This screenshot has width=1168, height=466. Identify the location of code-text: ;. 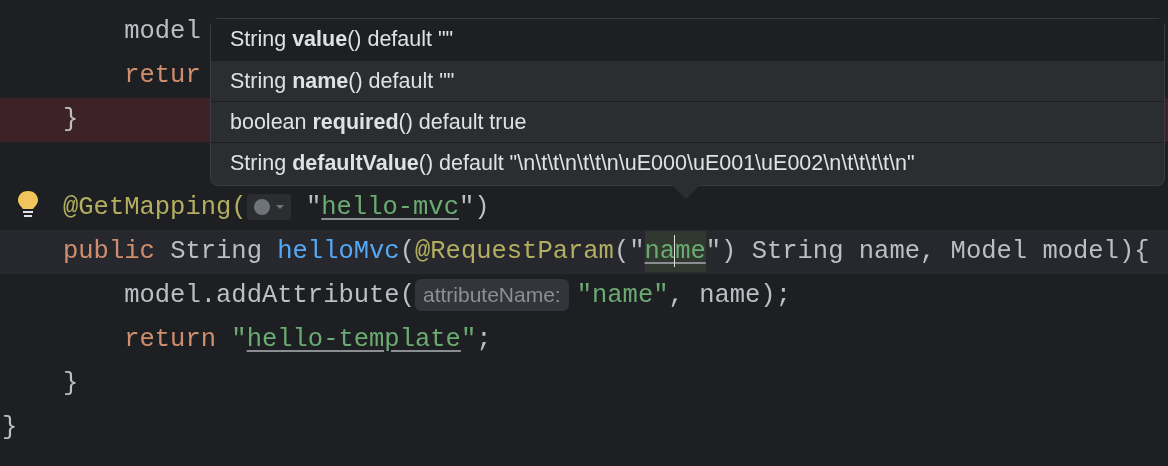
(484, 339).